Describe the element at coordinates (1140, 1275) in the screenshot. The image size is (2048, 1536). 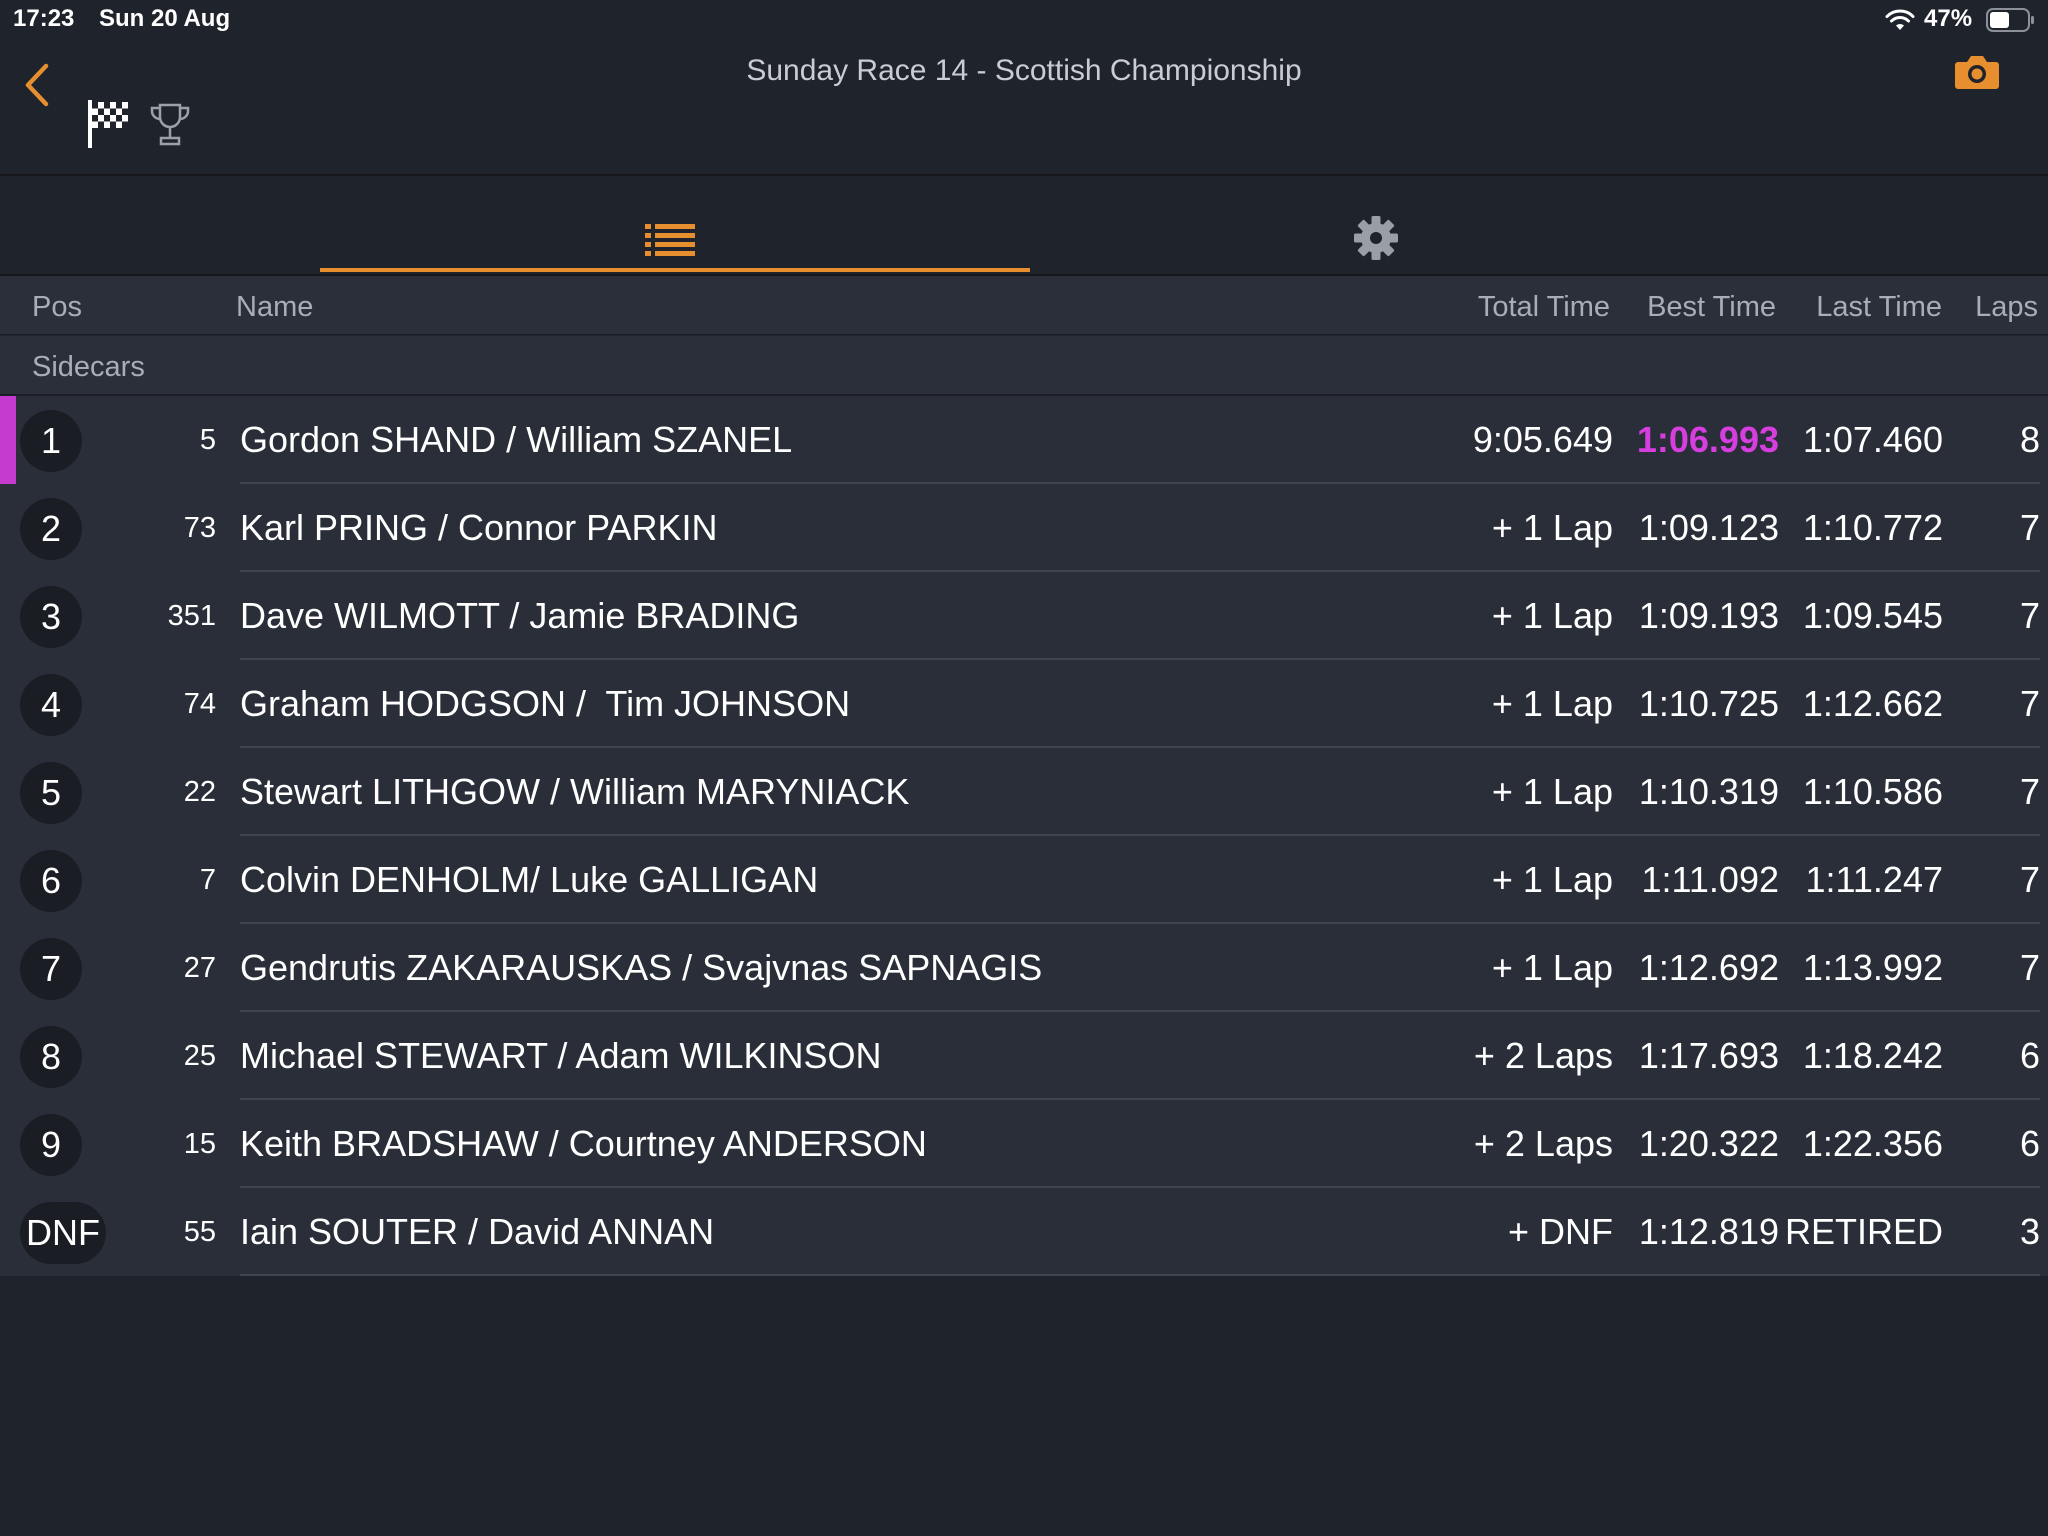
I see `row-divider` at that location.